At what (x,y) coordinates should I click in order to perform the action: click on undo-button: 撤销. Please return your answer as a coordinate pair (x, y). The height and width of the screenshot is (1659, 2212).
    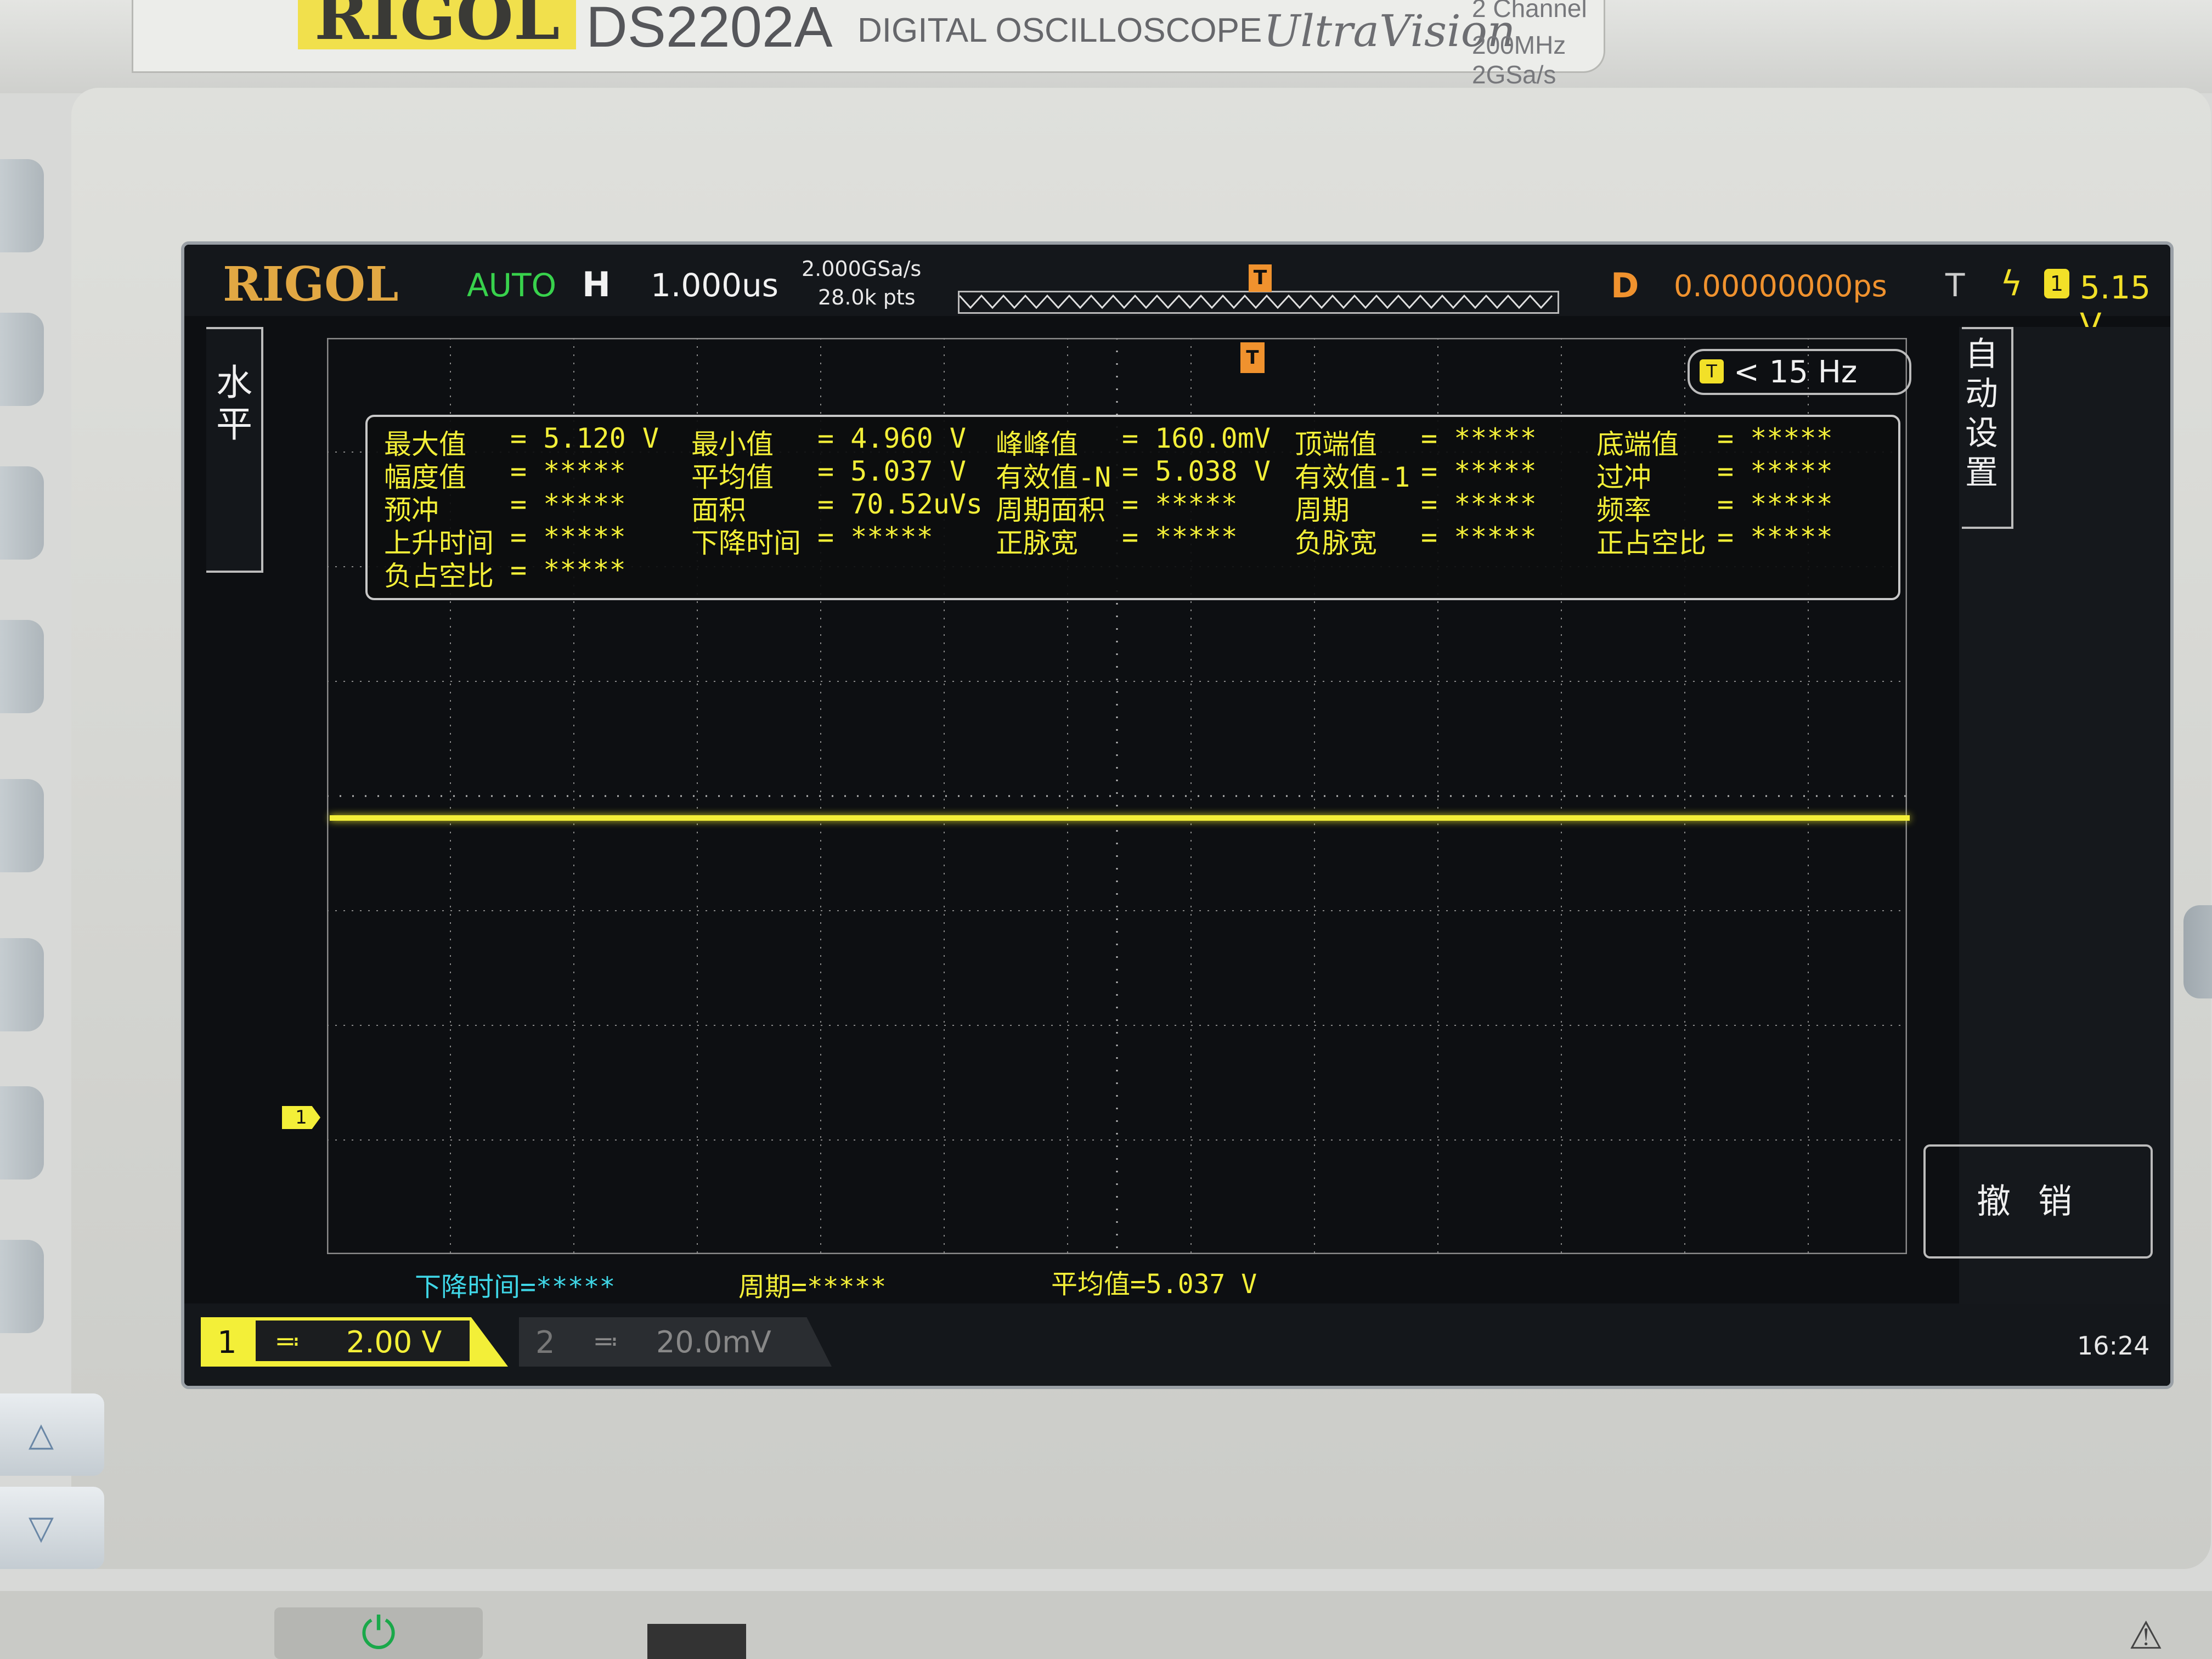
    Looking at the image, I should click on (2038, 1201).